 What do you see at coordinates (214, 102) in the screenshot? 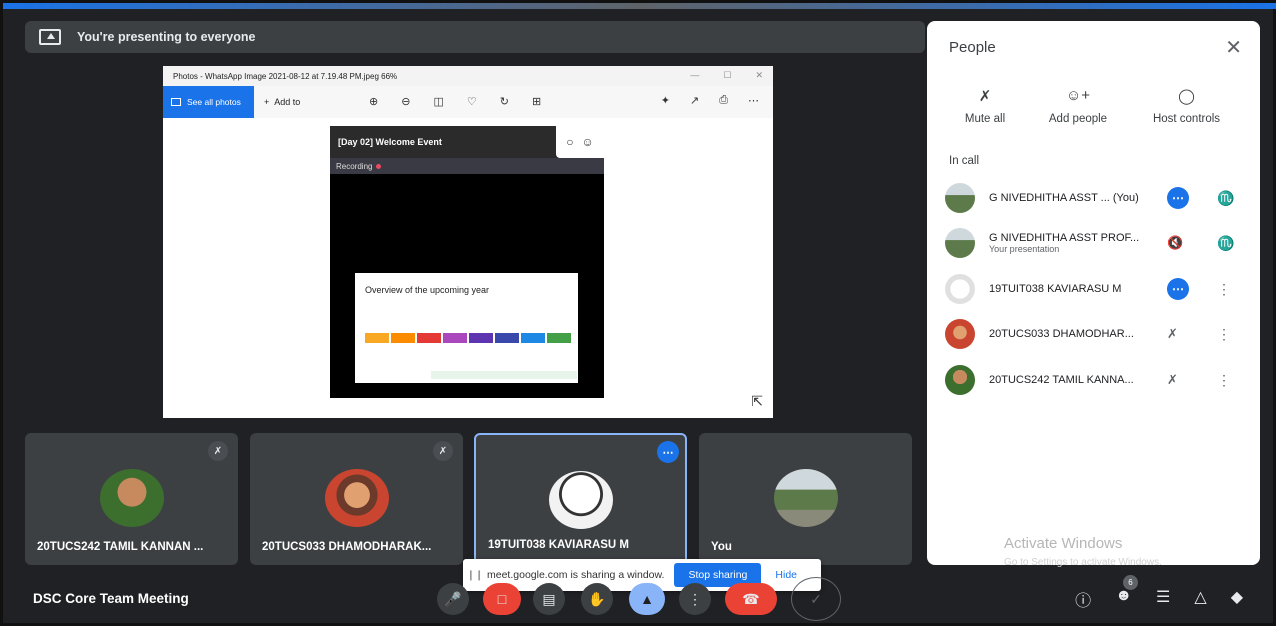
I see `see-all-label: See all photos` at bounding box center [214, 102].